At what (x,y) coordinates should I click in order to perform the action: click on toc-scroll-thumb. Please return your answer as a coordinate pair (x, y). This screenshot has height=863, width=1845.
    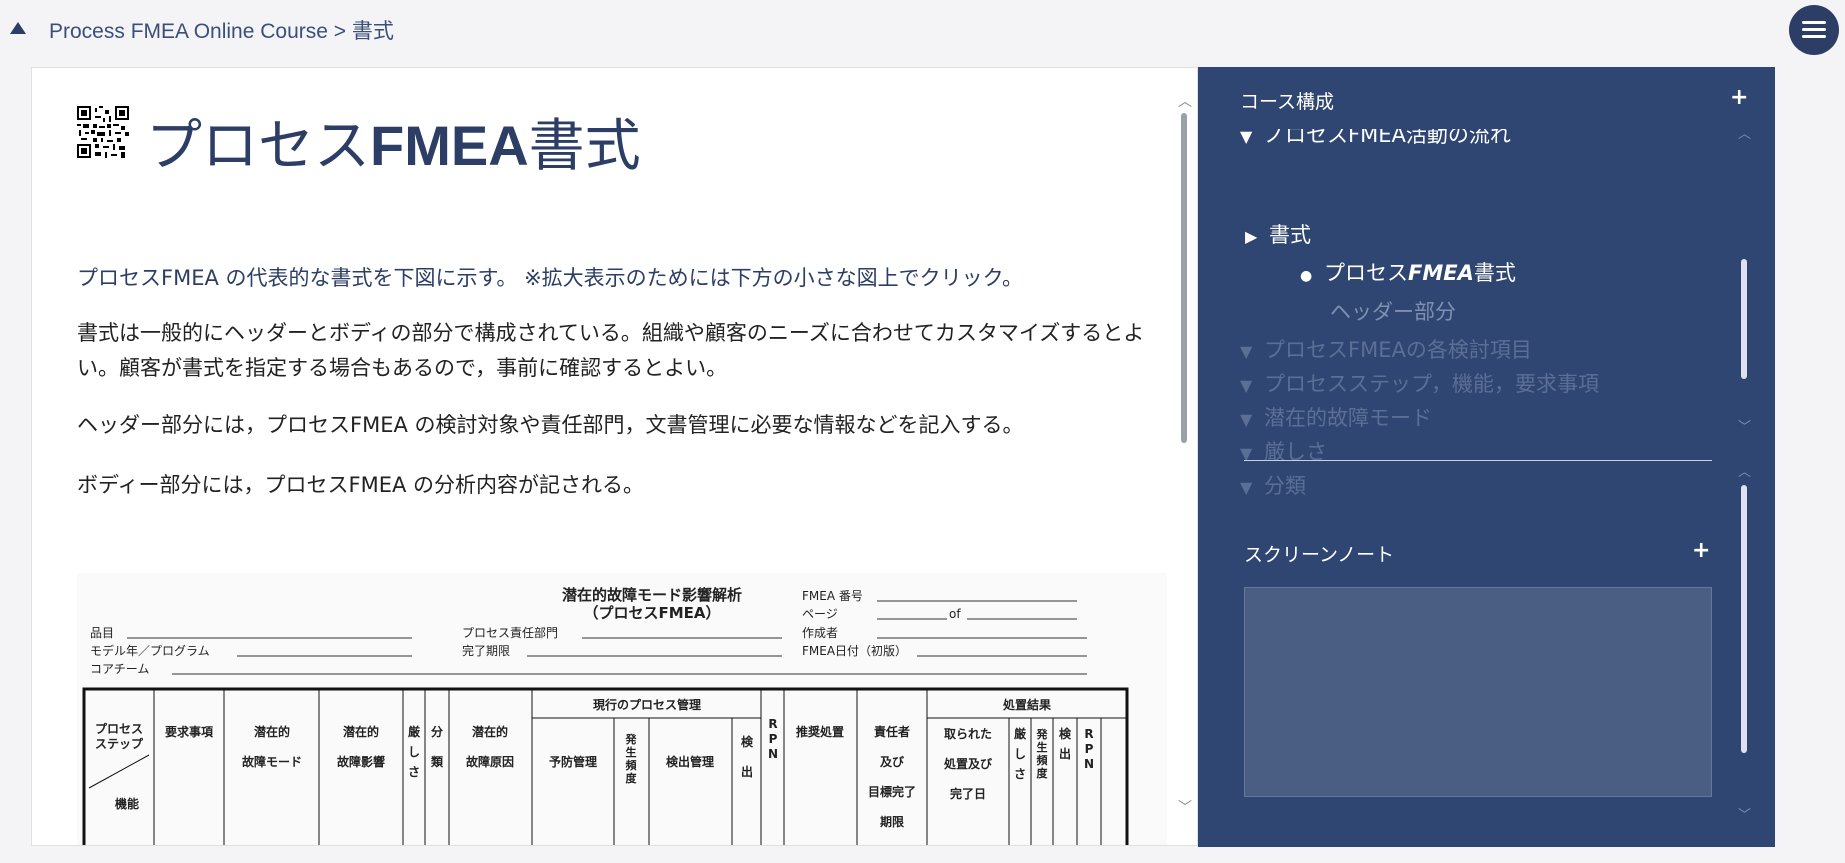
    Looking at the image, I should click on (1744, 319).